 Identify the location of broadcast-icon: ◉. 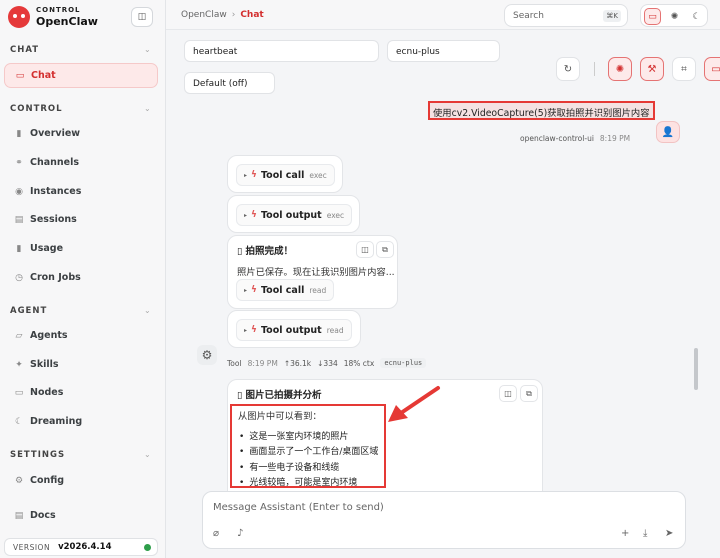
(19, 191).